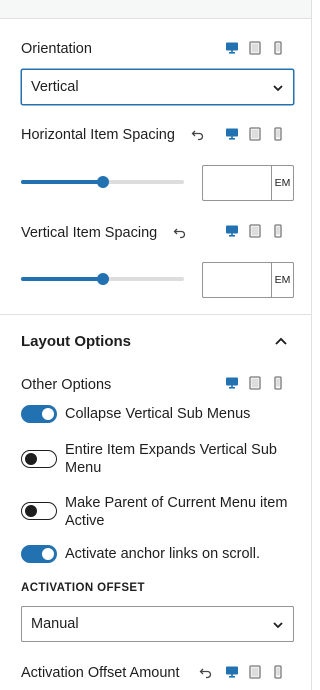 The width and height of the screenshot is (320, 690). I want to click on section-divider, so click(156, 314).